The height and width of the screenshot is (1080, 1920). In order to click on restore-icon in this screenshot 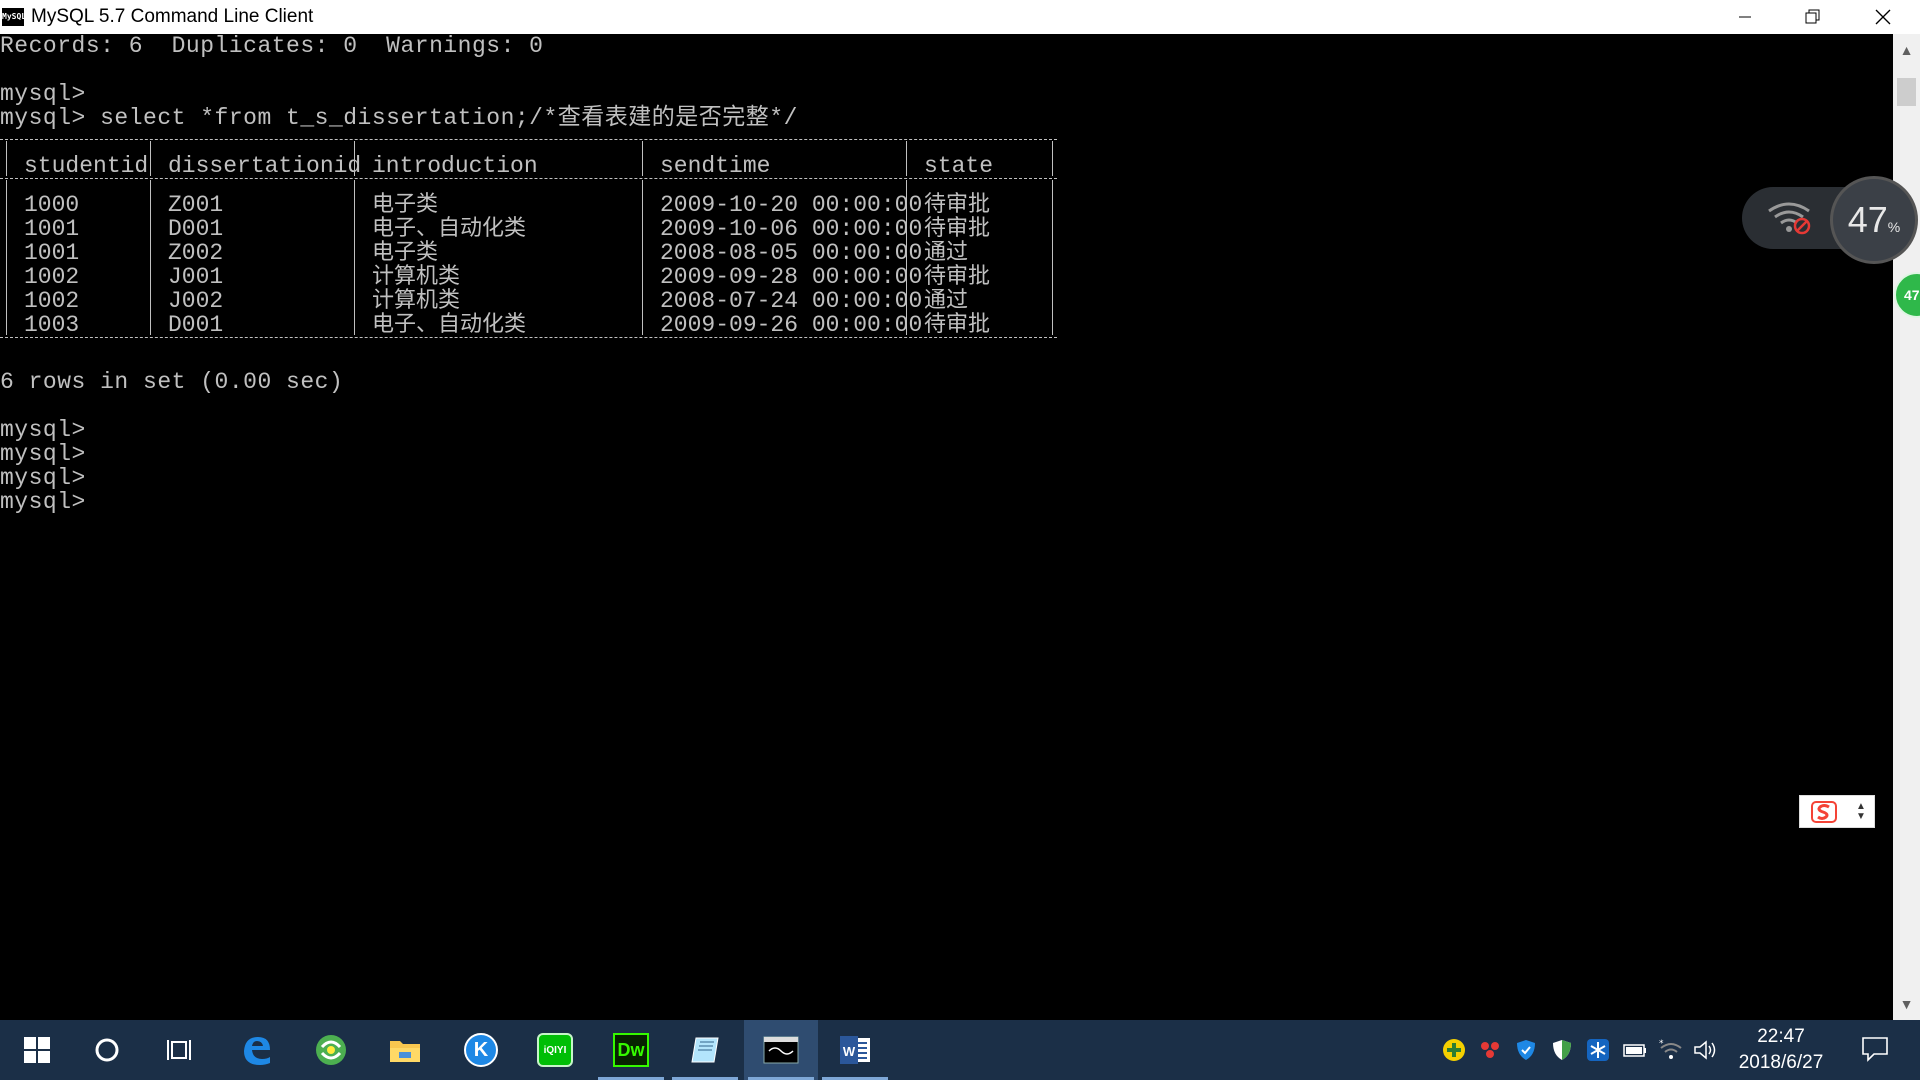, I will do `click(1812, 16)`.